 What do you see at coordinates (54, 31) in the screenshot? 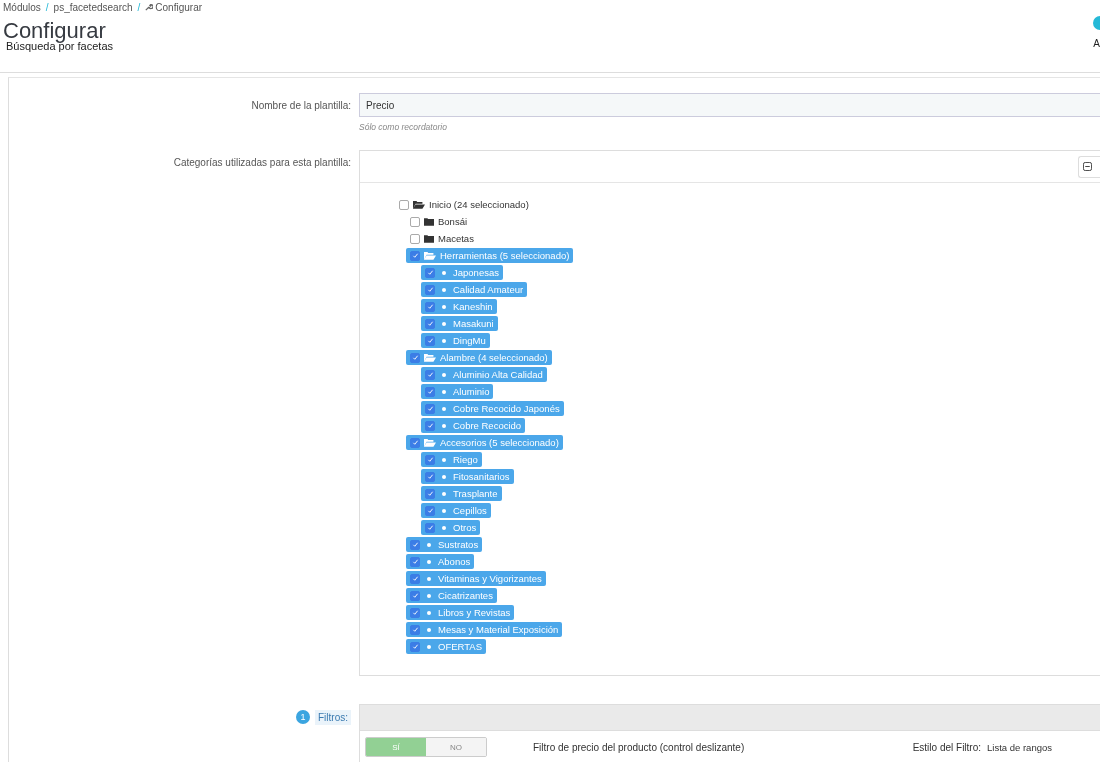
I see `page-title: Configurar` at bounding box center [54, 31].